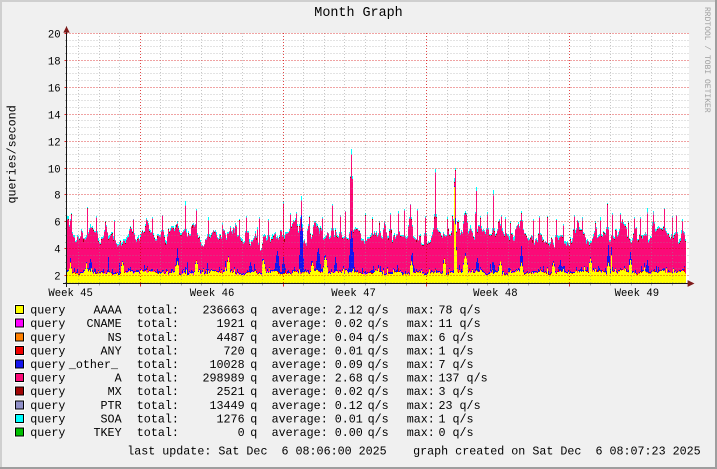  Describe the element at coordinates (456, 433) in the screenshot. I see `svg-text: 0 q/s` at that location.